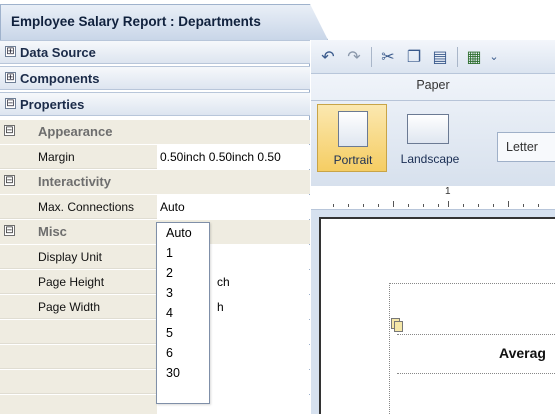 The height and width of the screenshot is (414, 555). Describe the element at coordinates (155, 207) in the screenshot. I see `prop-row-max-connections: Max. Connections Auto` at that location.